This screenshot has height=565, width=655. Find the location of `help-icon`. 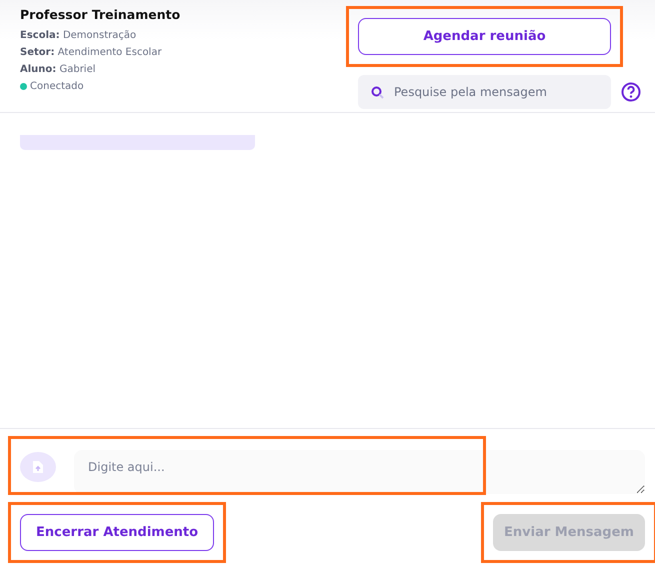

help-icon is located at coordinates (631, 92).